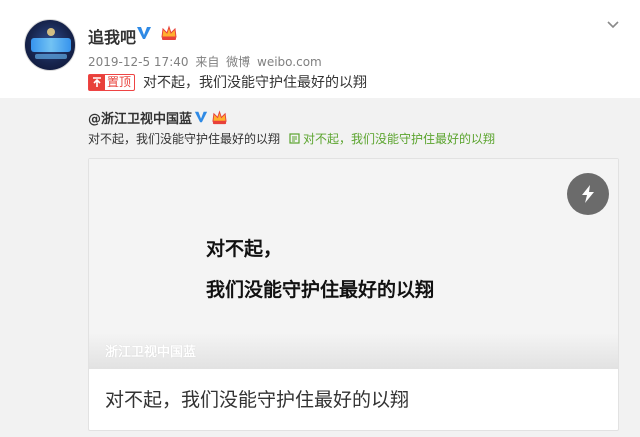 This screenshot has width=640, height=437. What do you see at coordinates (244, 249) in the screenshot?
I see `card-headline-line1: 对不起，` at bounding box center [244, 249].